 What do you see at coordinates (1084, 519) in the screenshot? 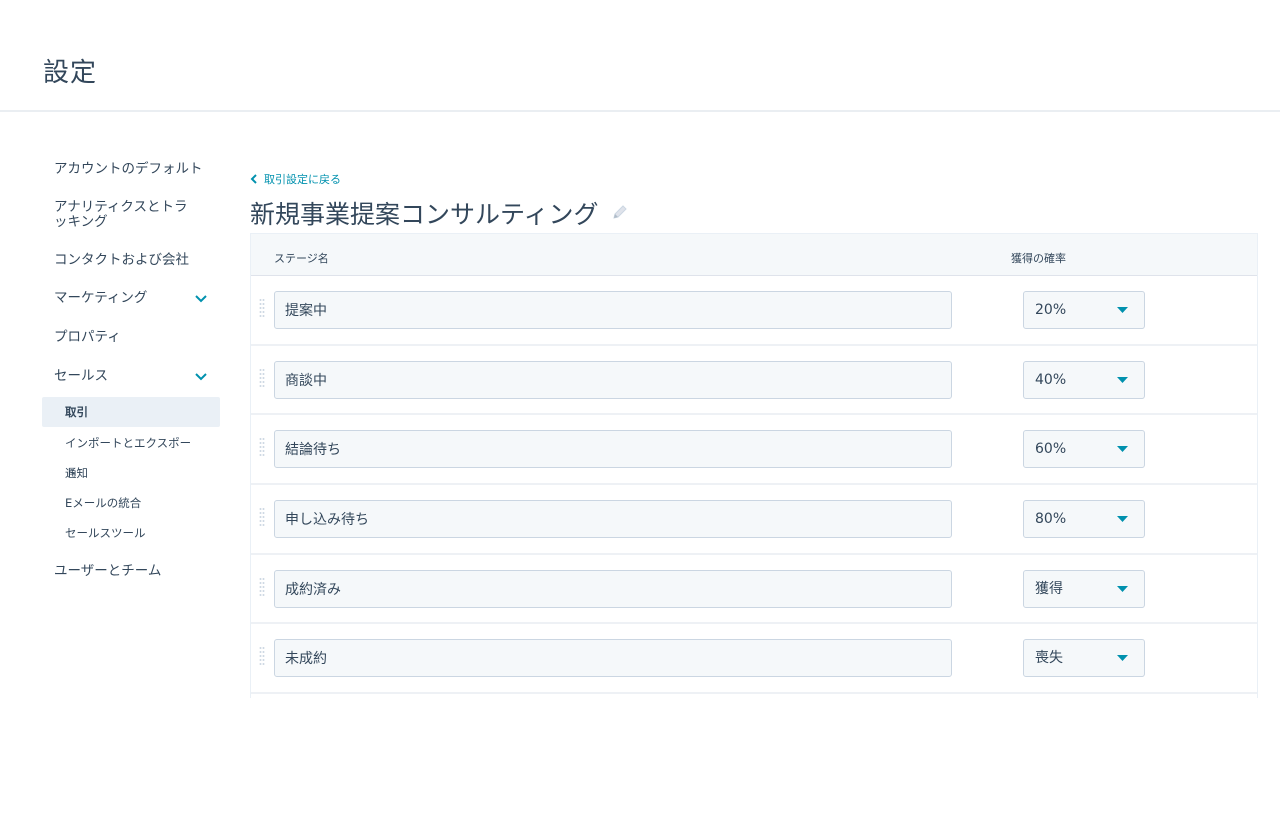
I see `probability-select: 80%` at bounding box center [1084, 519].